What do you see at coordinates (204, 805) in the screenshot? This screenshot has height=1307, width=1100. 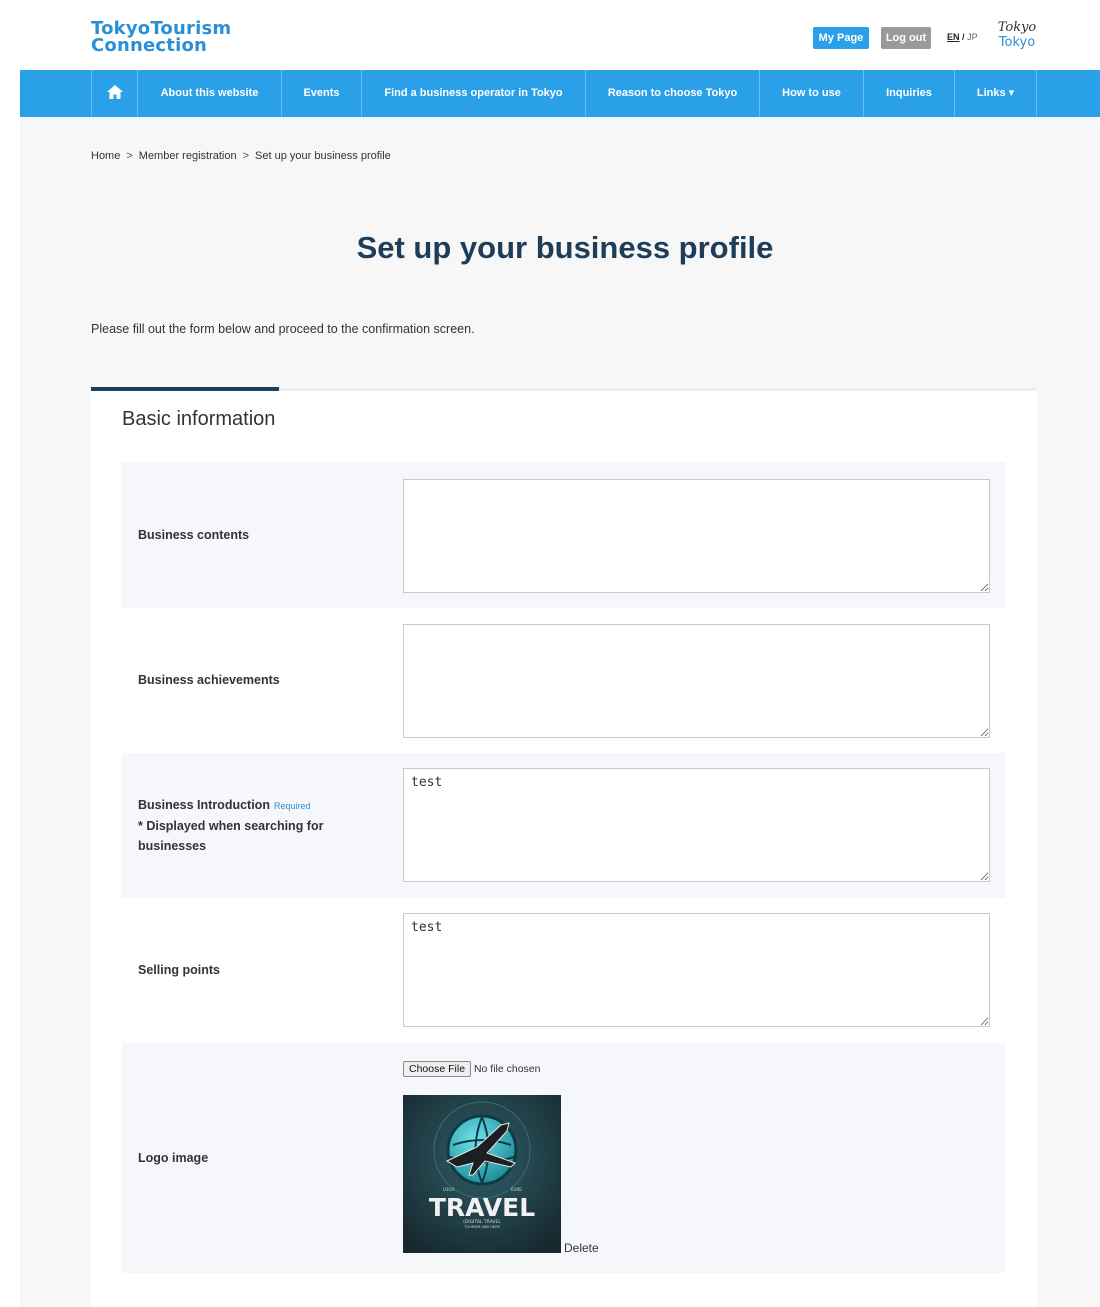 I see `field-label: Business Introduction` at bounding box center [204, 805].